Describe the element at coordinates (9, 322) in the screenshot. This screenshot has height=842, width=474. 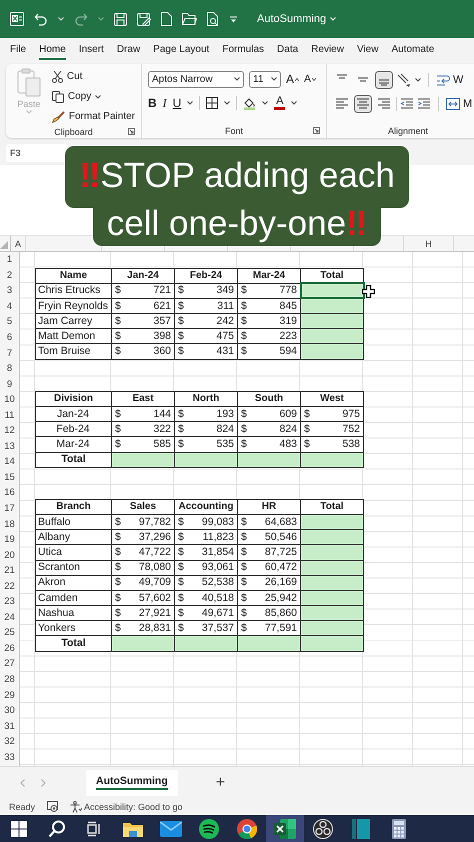
I see `row-header: 5` at that location.